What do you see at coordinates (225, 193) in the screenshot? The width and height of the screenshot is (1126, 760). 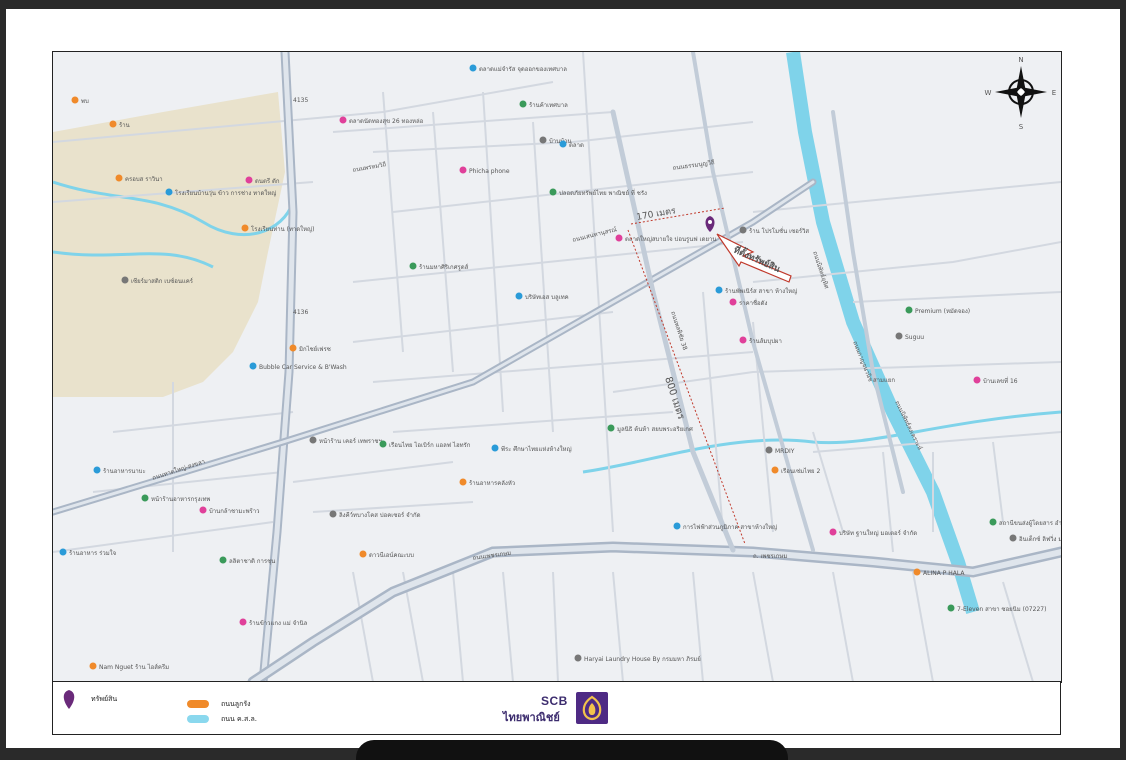 I see `poi-label: โรงเรียนบ้านวุ่น ข้าว การช่าง ทาดใหญ่` at bounding box center [225, 193].